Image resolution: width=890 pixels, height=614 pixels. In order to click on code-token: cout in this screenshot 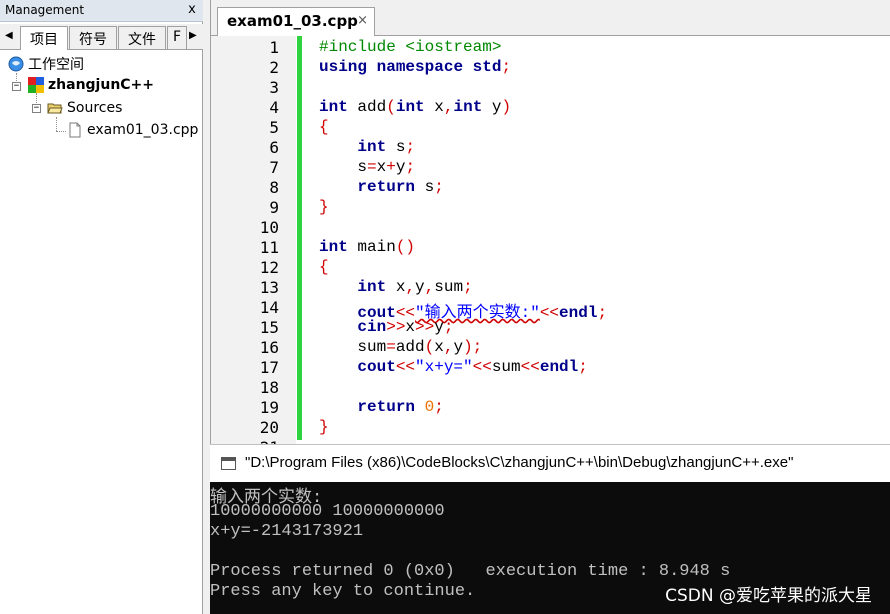, I will do `click(376, 367)`.